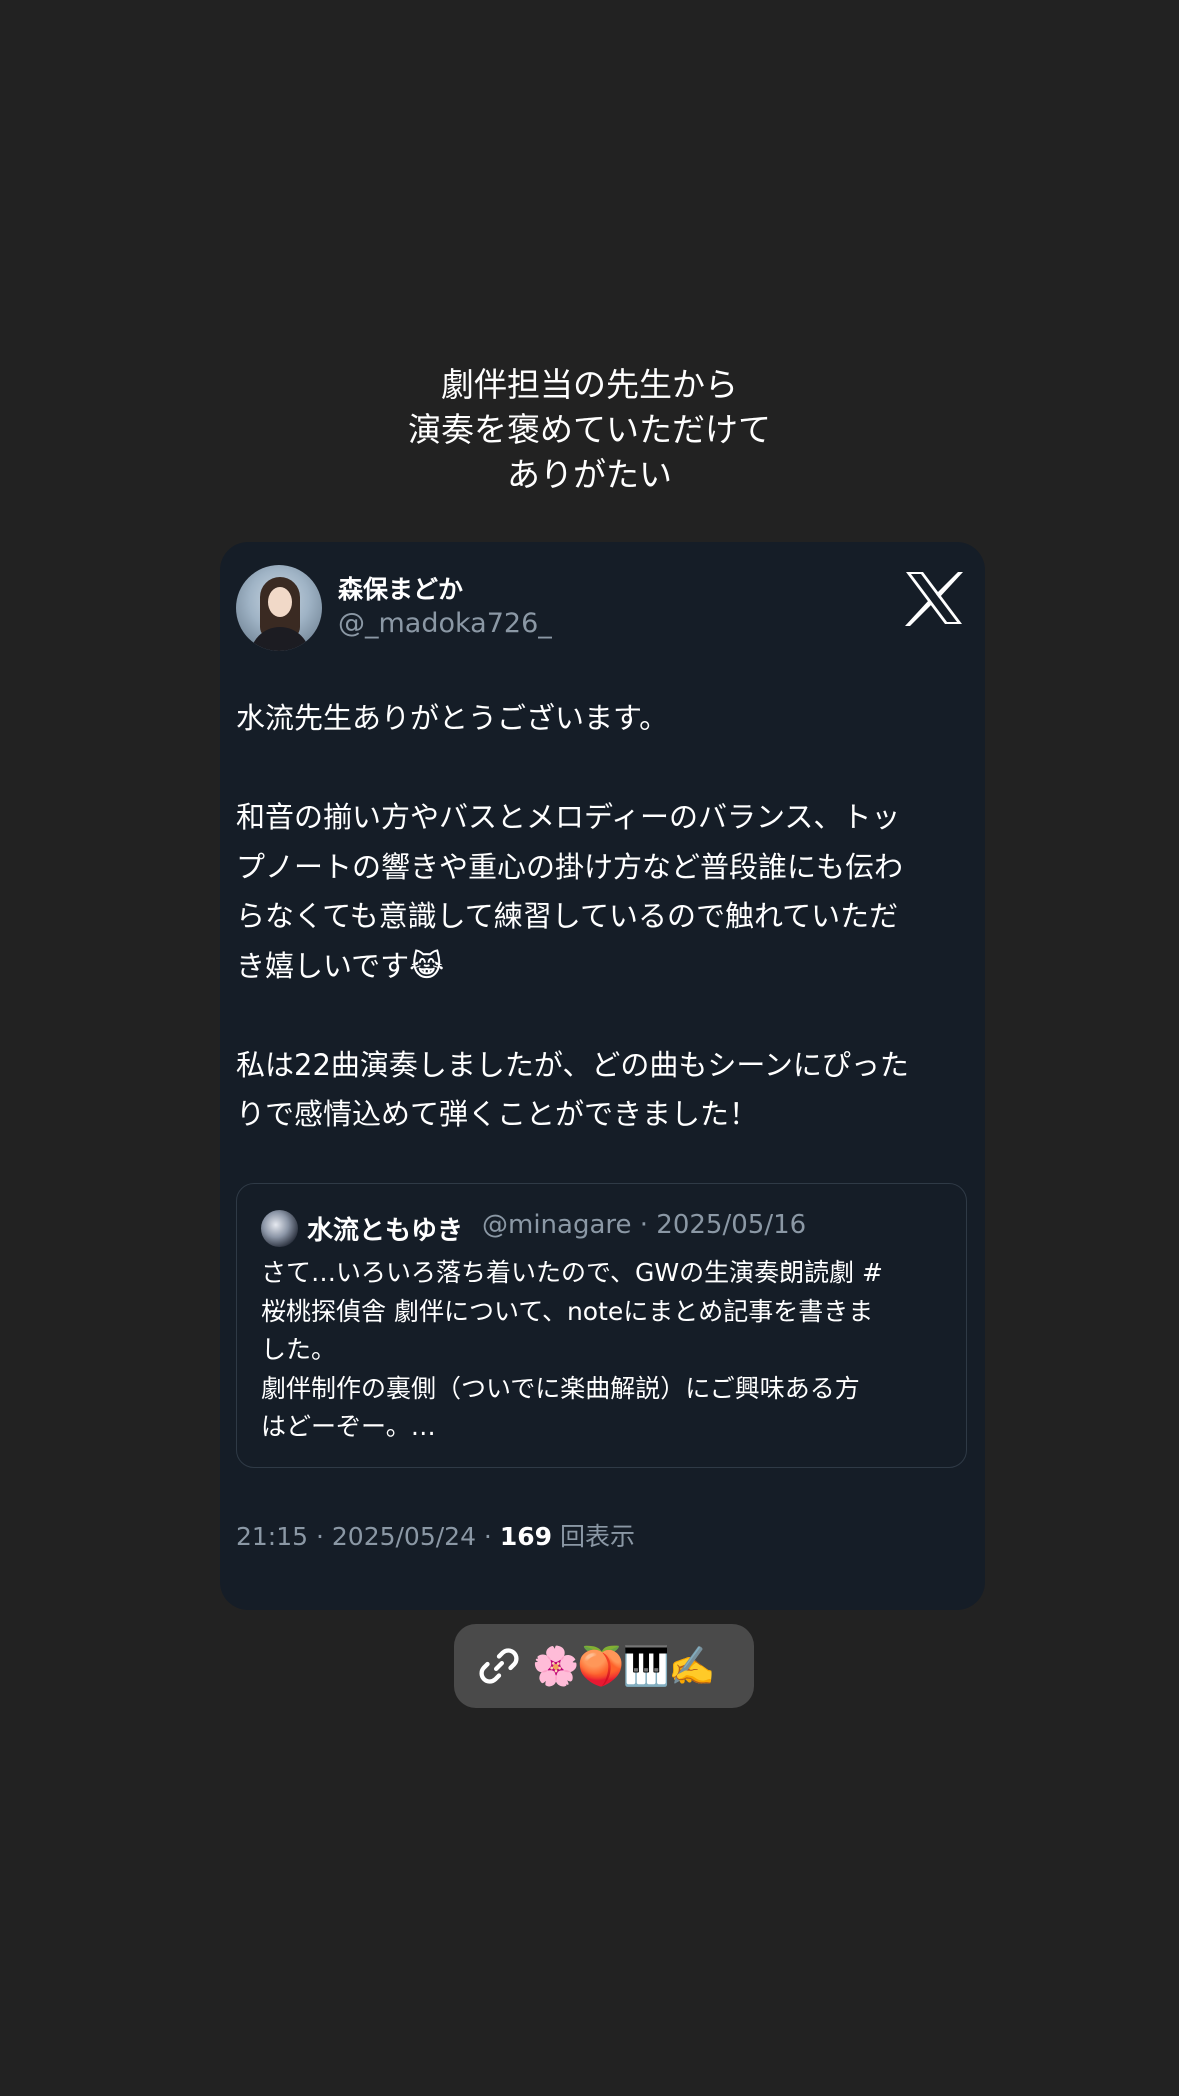 The width and height of the screenshot is (1179, 2096). Describe the element at coordinates (644, 1225) in the screenshot. I see `quoted-handle-date: @minagare · 2025/05/16` at that location.